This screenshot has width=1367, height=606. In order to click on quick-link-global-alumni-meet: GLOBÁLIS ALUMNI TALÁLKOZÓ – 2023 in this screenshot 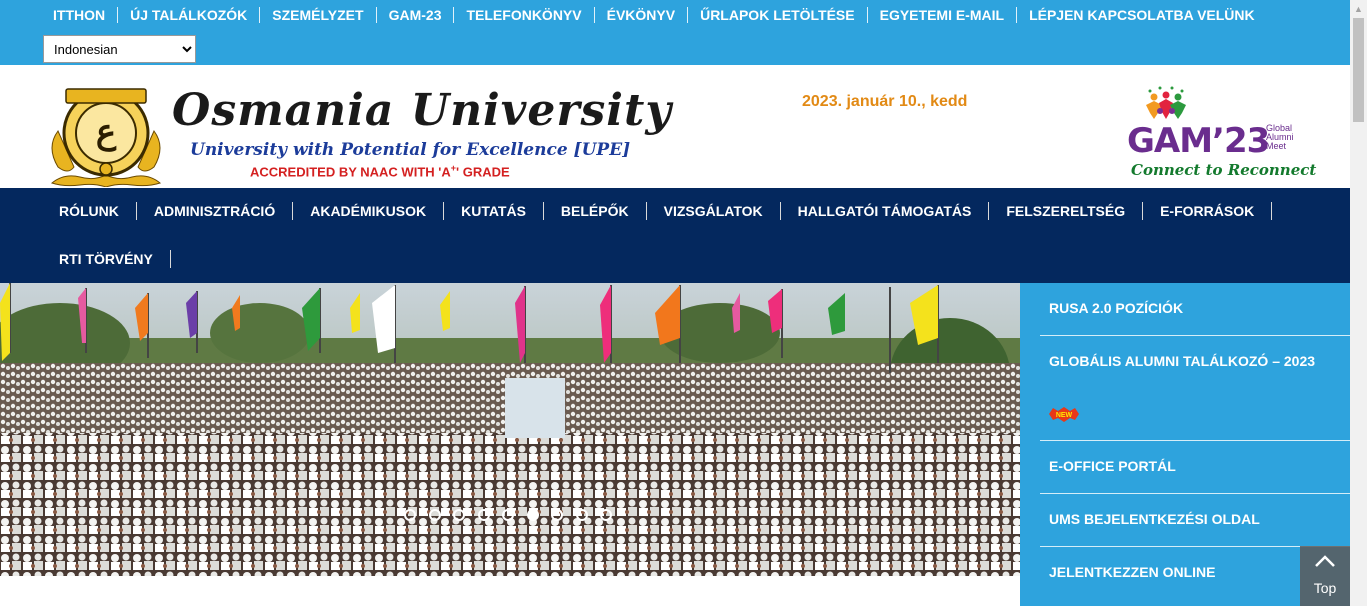, I will do `click(1182, 361)`.